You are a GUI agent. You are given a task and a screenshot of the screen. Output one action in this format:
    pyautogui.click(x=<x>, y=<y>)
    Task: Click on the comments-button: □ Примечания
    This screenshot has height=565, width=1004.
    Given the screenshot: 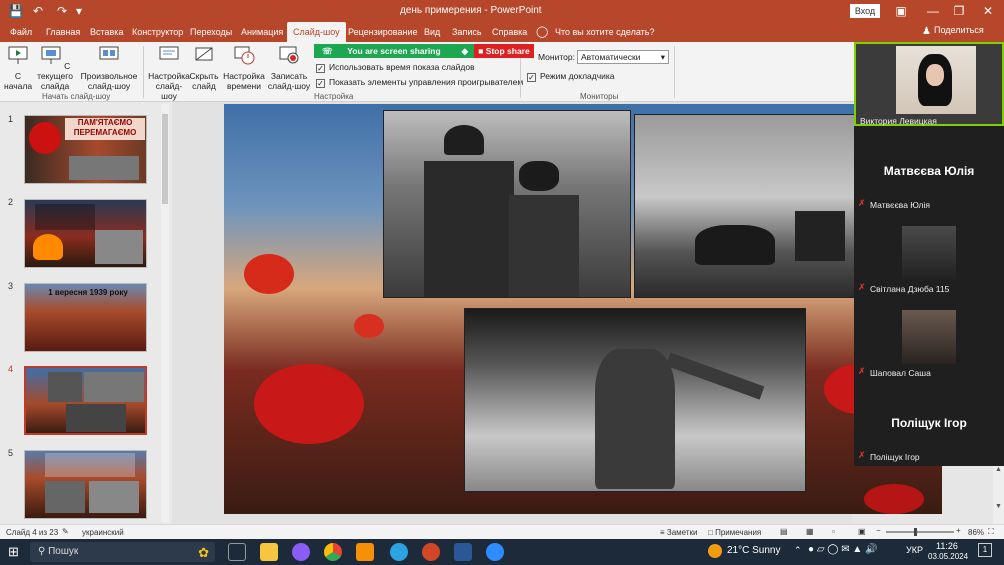 What is the action you would take?
    pyautogui.click(x=734, y=532)
    